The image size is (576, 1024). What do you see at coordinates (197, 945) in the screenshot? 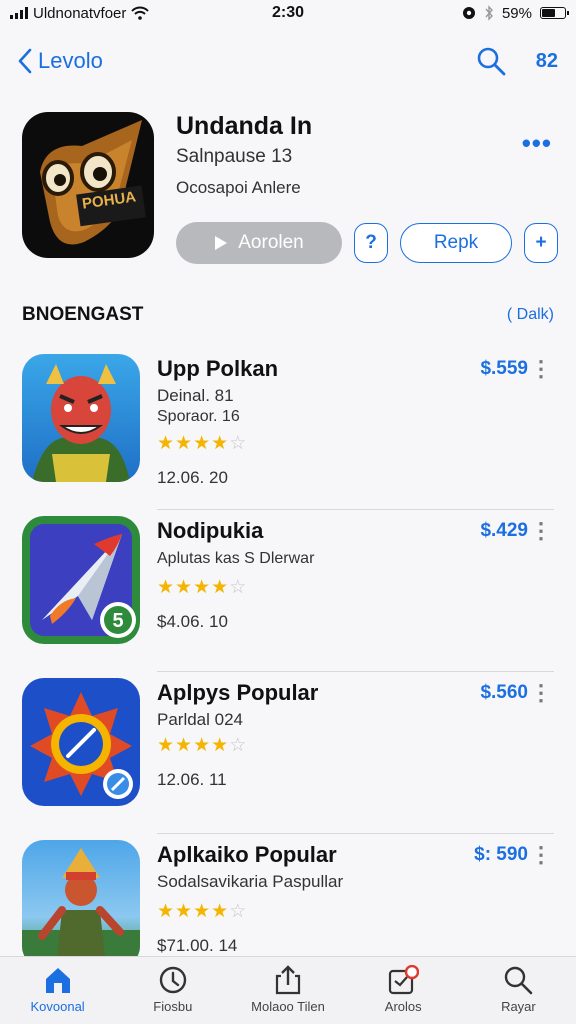
I see `app-date: $71.00. 14` at bounding box center [197, 945].